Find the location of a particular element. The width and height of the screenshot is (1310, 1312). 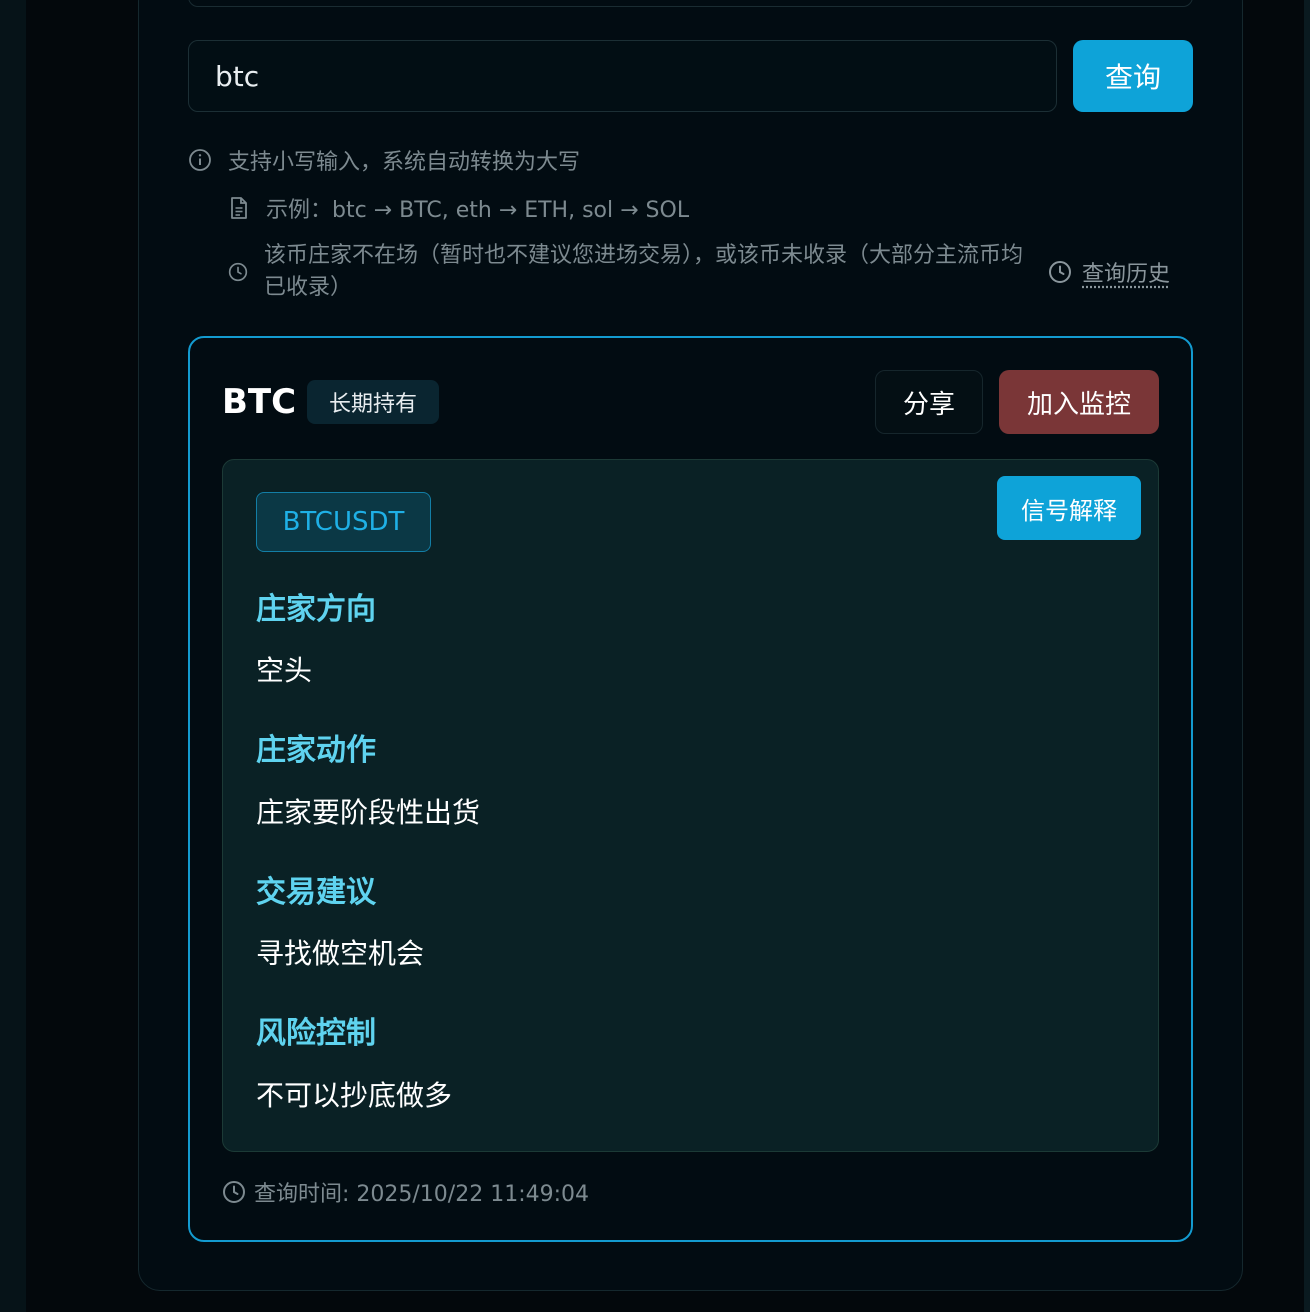

holding-tag-badge: 长期持有 is located at coordinates (373, 402).